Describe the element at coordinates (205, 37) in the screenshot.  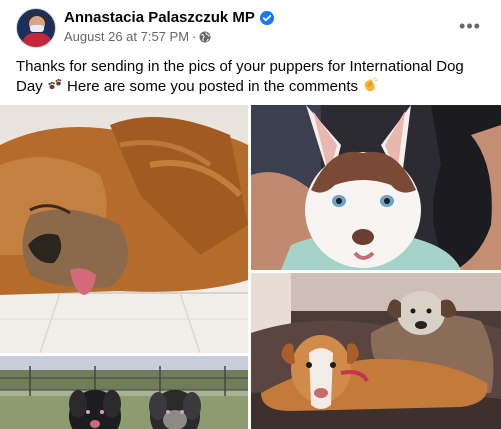
I see `globe-icon` at that location.